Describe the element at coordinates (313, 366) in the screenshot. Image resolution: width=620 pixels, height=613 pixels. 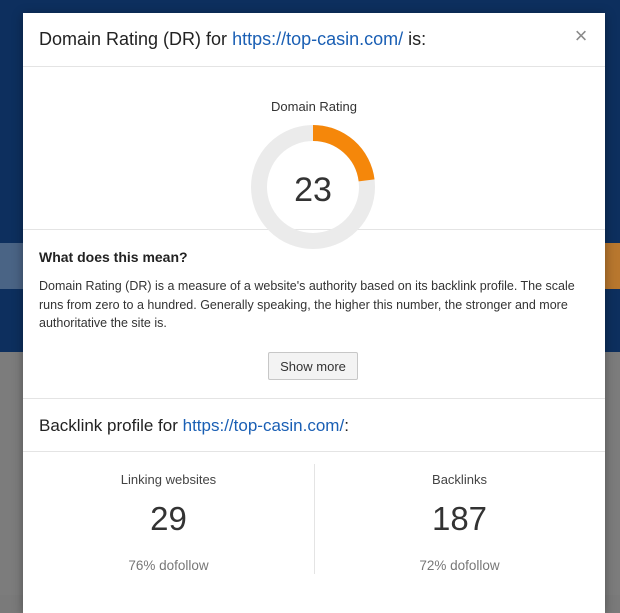
I see `show-more-button: Show more` at that location.